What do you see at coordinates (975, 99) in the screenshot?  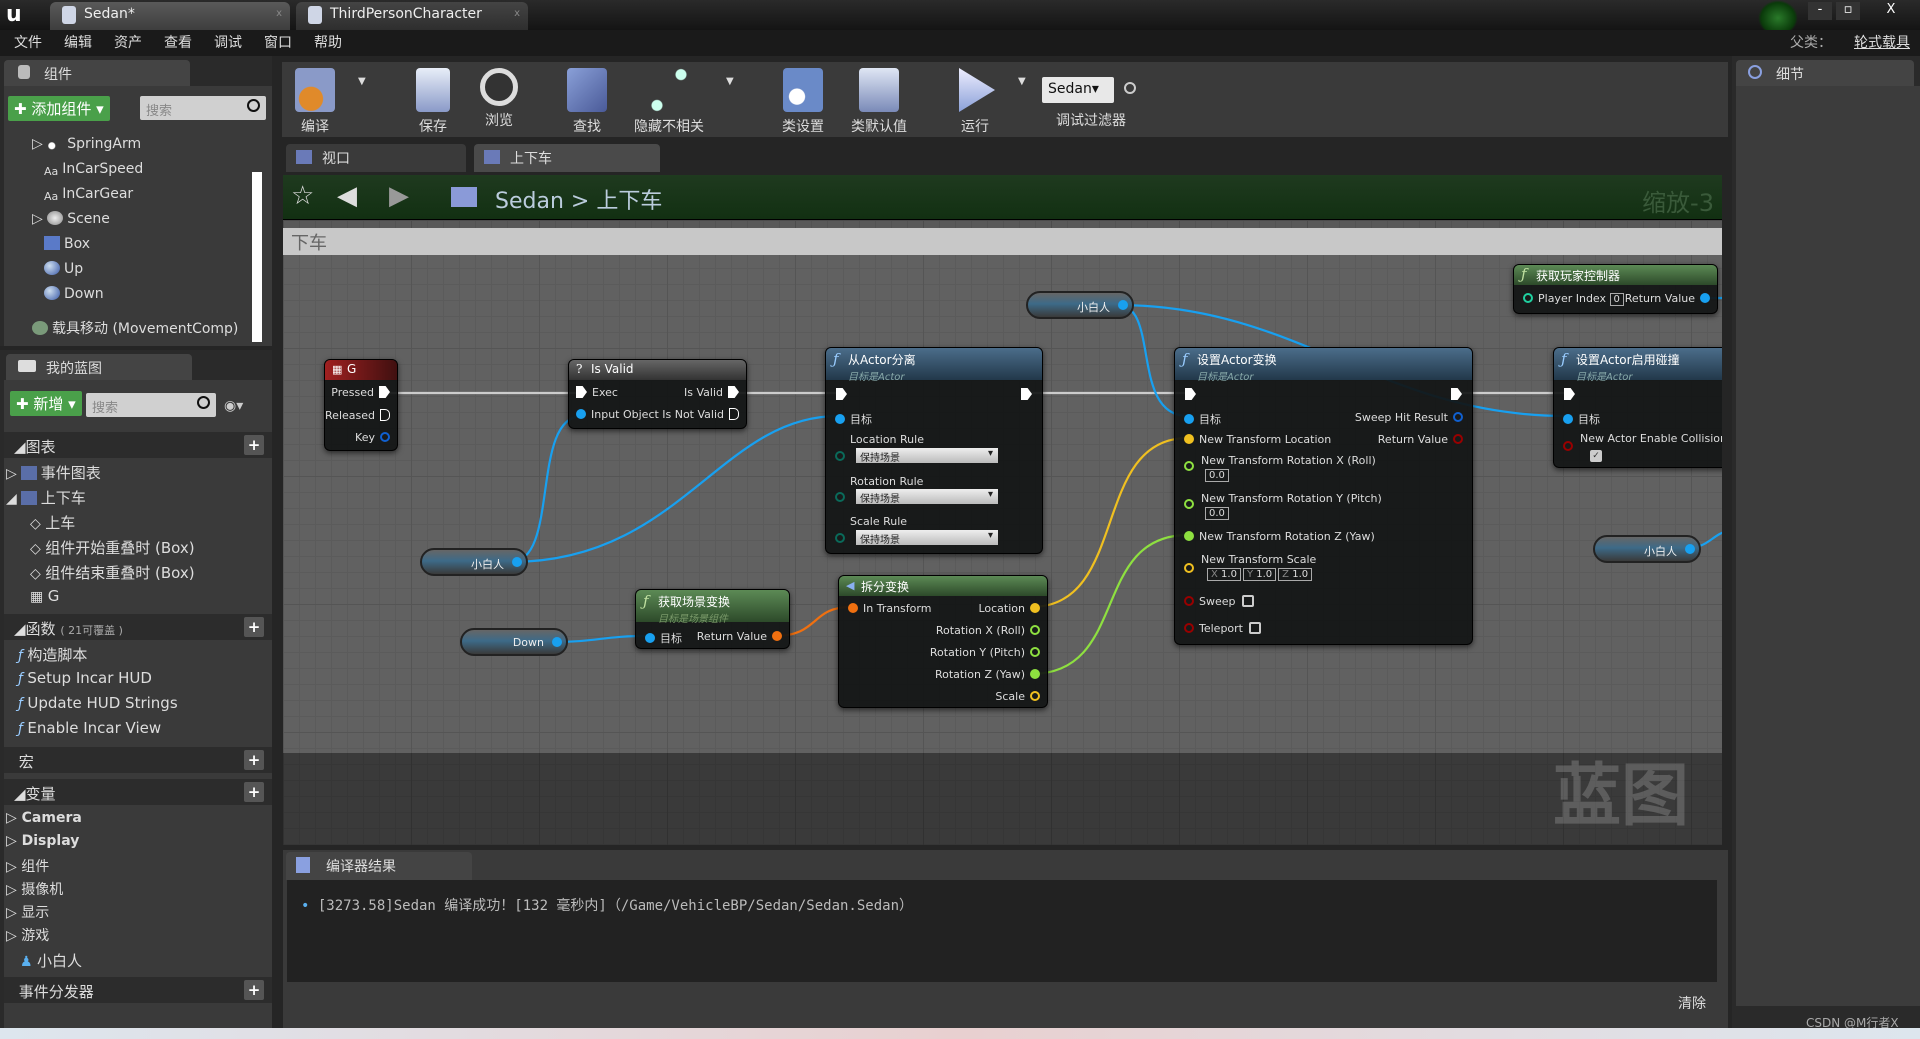 I see `play-button: 运行` at bounding box center [975, 99].